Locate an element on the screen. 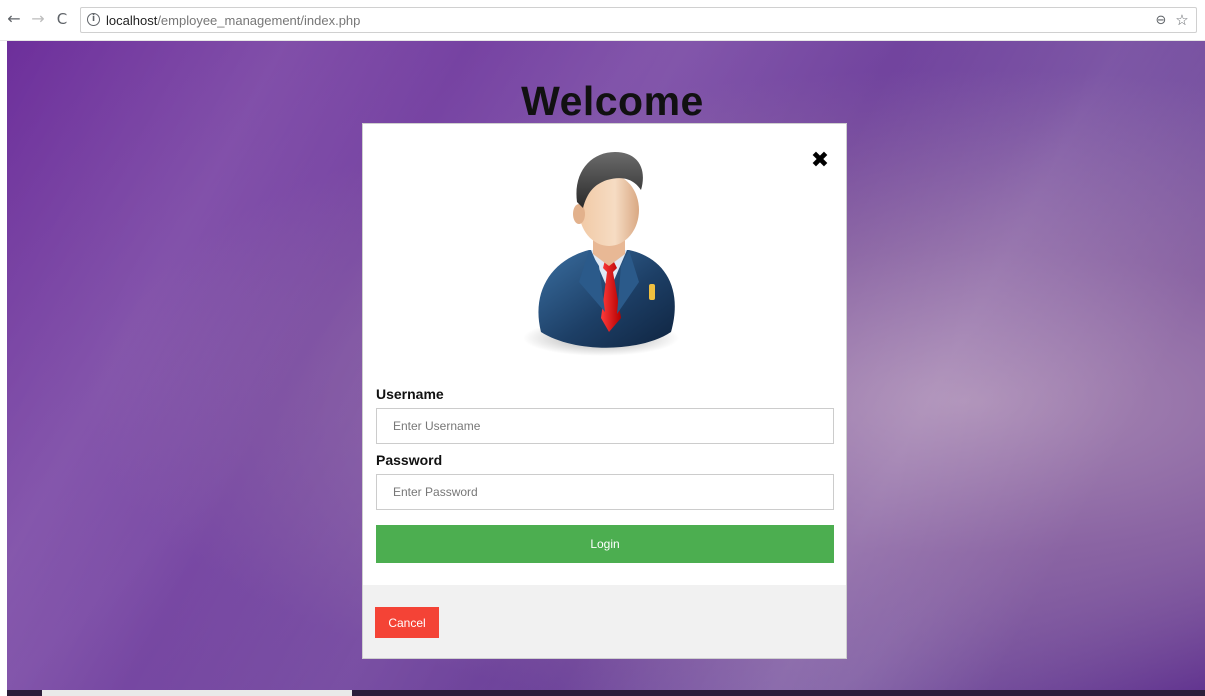  url-text: localhost/employee_management/index.php is located at coordinates (233, 20).